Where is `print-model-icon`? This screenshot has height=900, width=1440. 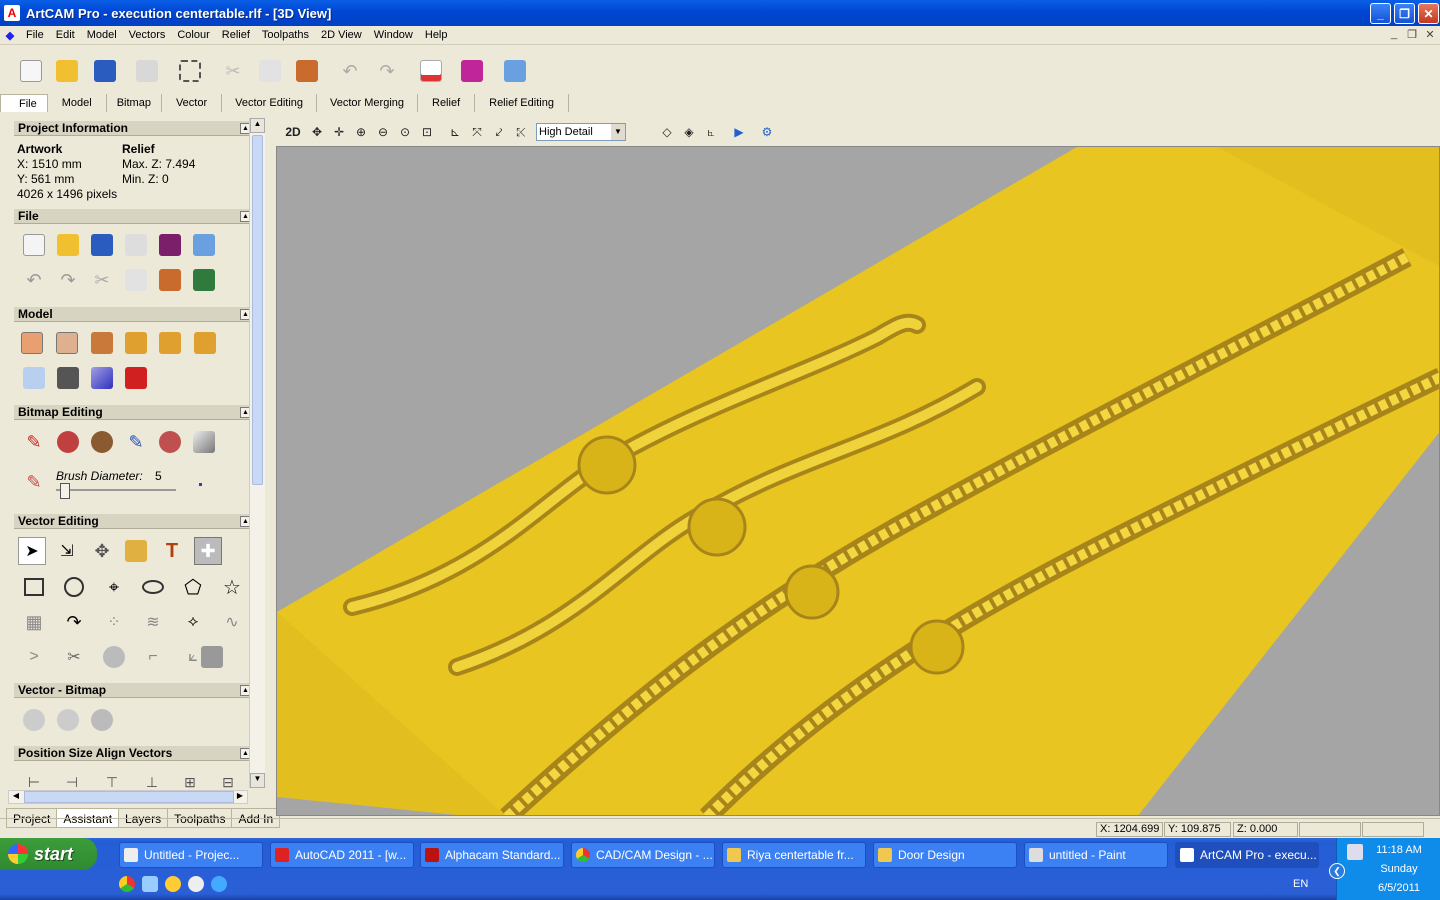 print-model-icon is located at coordinates (136, 245).